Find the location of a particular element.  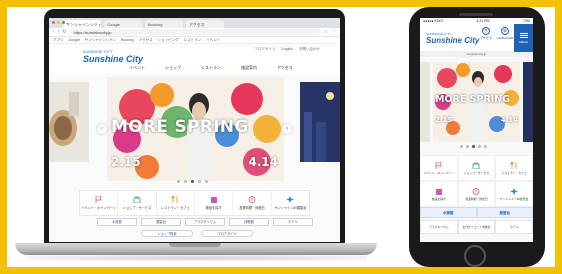

bookmark-item: Booking is located at coordinates (127, 40).